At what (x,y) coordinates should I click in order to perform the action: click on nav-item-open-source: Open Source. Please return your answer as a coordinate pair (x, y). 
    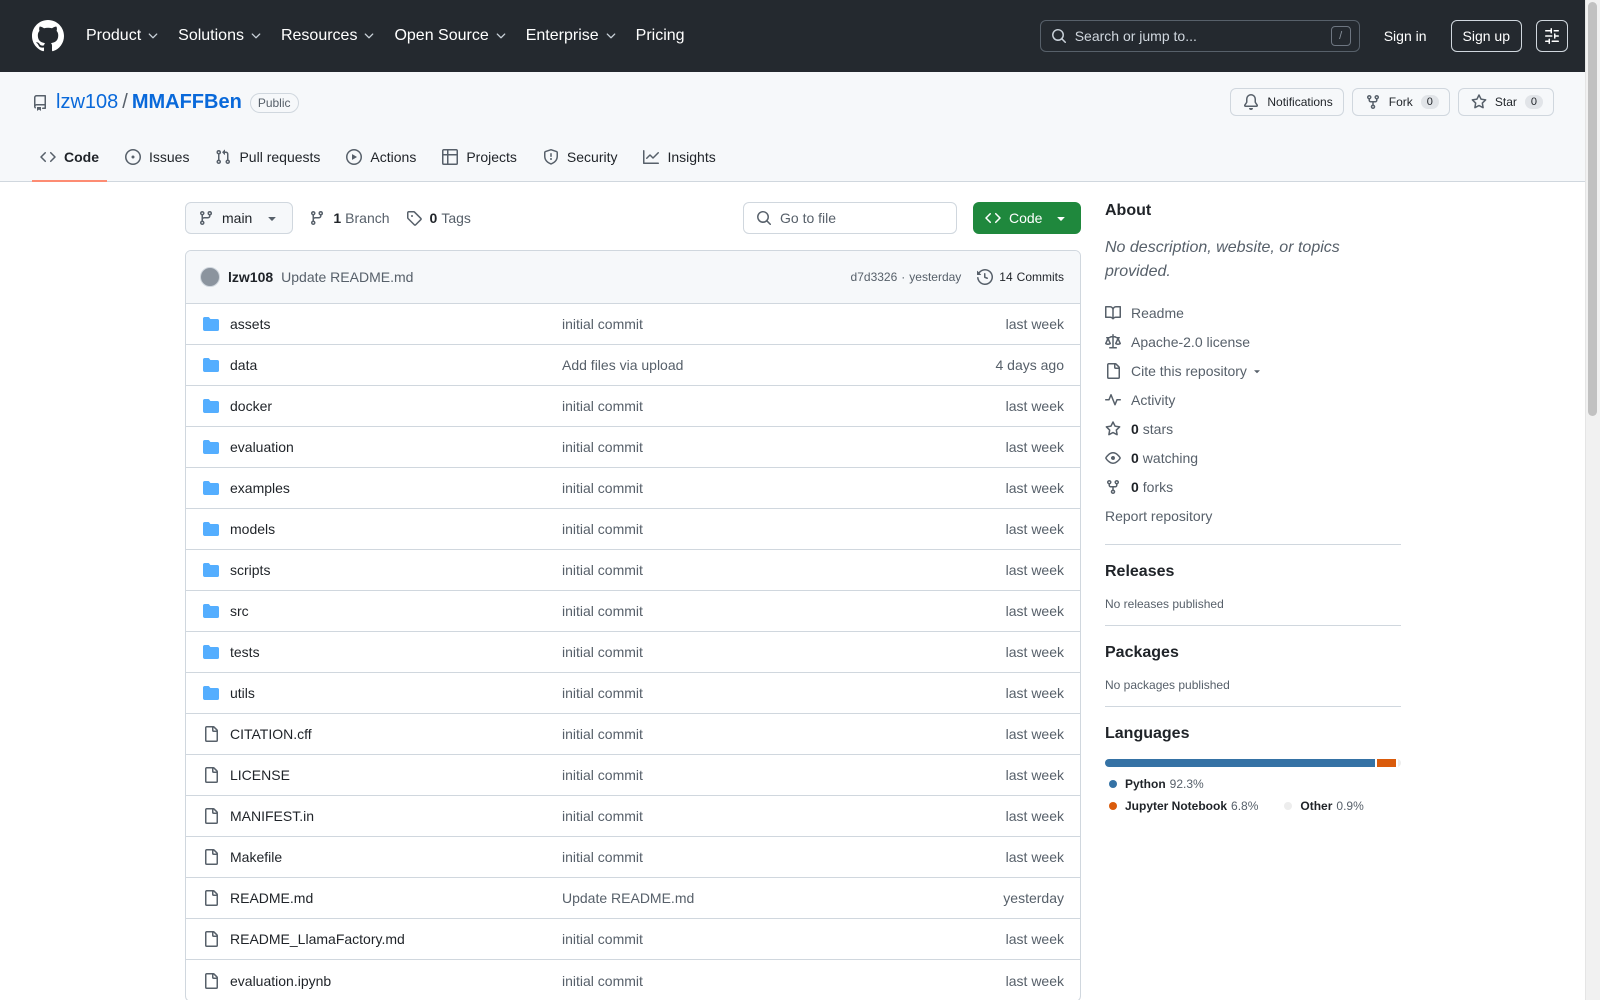
    Looking at the image, I should click on (450, 36).